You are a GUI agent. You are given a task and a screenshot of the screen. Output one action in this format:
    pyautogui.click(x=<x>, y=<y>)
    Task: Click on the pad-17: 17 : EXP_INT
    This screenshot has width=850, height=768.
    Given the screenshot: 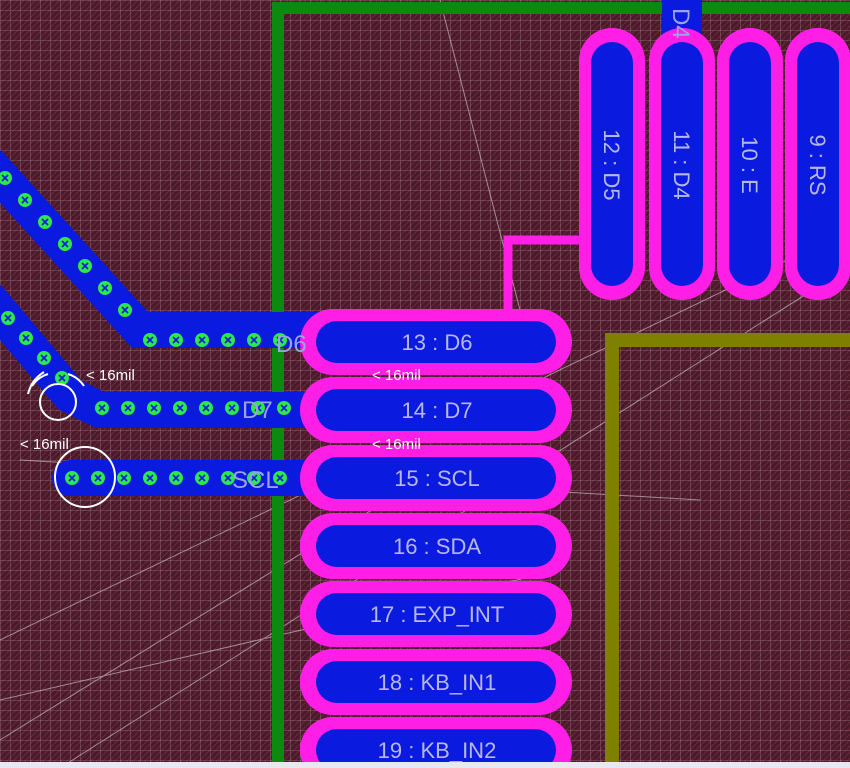 What is the action you would take?
    pyautogui.click(x=436, y=614)
    